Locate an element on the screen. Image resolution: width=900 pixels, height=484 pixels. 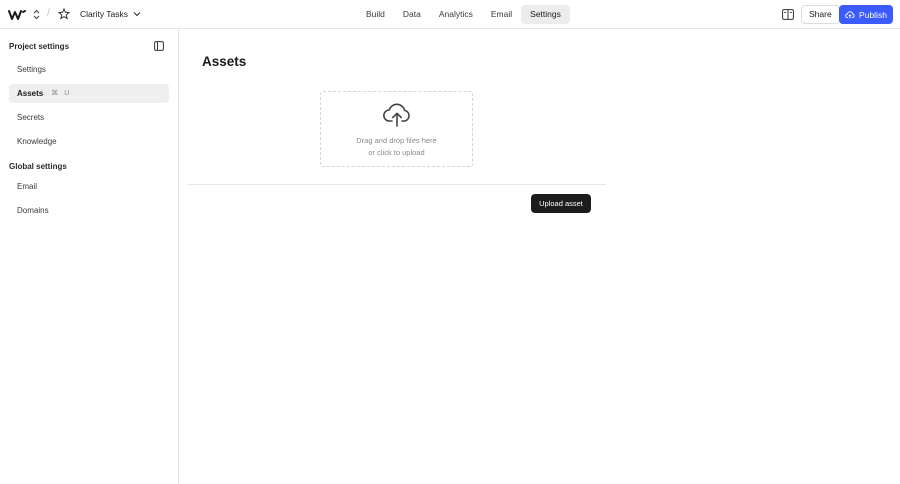
star-icon is located at coordinates (64, 14).